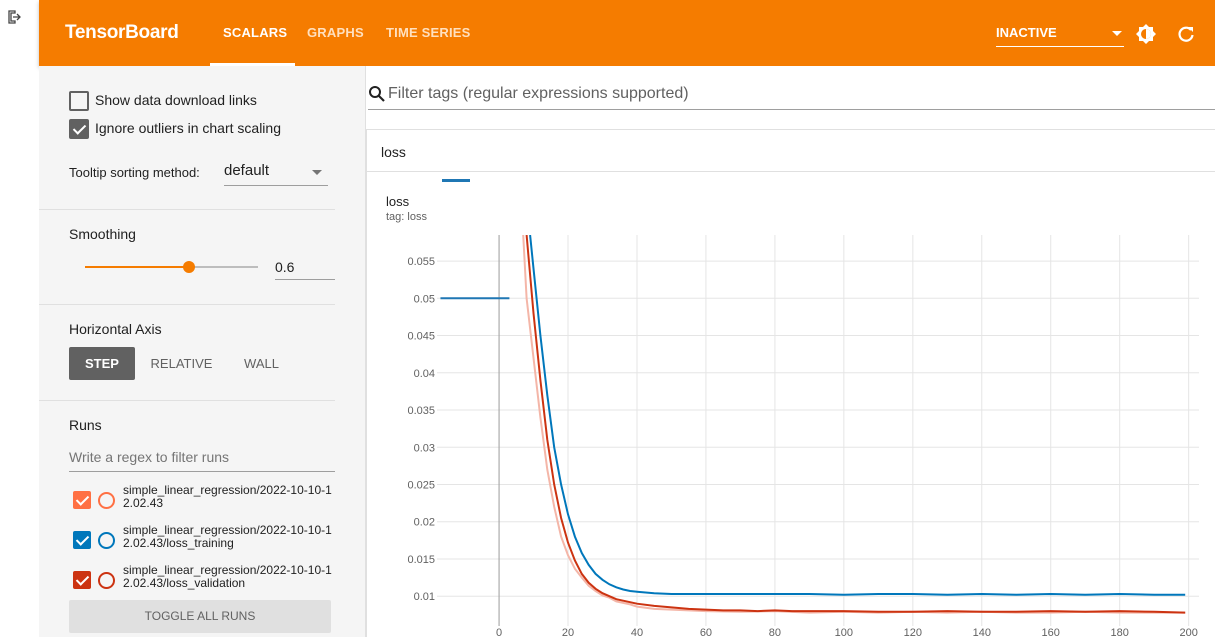 This screenshot has height=637, width=1215. I want to click on x-tick-label: 180, so click(1120, 632).